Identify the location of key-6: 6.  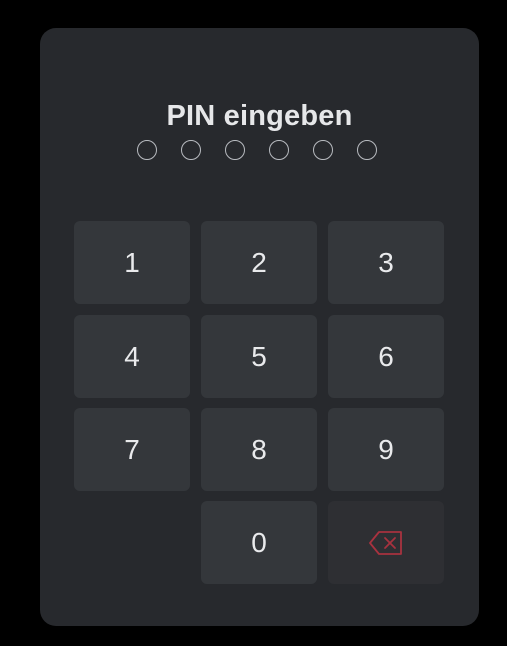
(386, 356).